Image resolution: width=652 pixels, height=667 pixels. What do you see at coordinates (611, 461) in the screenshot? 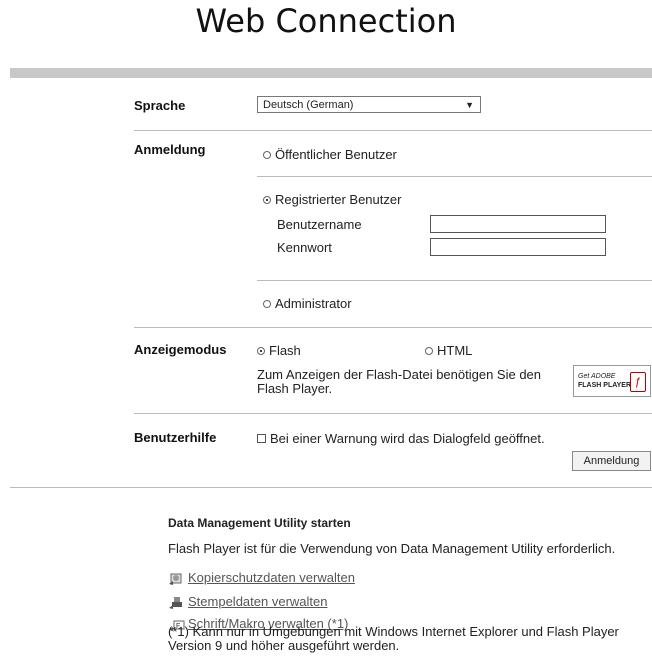
I see `login-button: Anmeldung` at bounding box center [611, 461].